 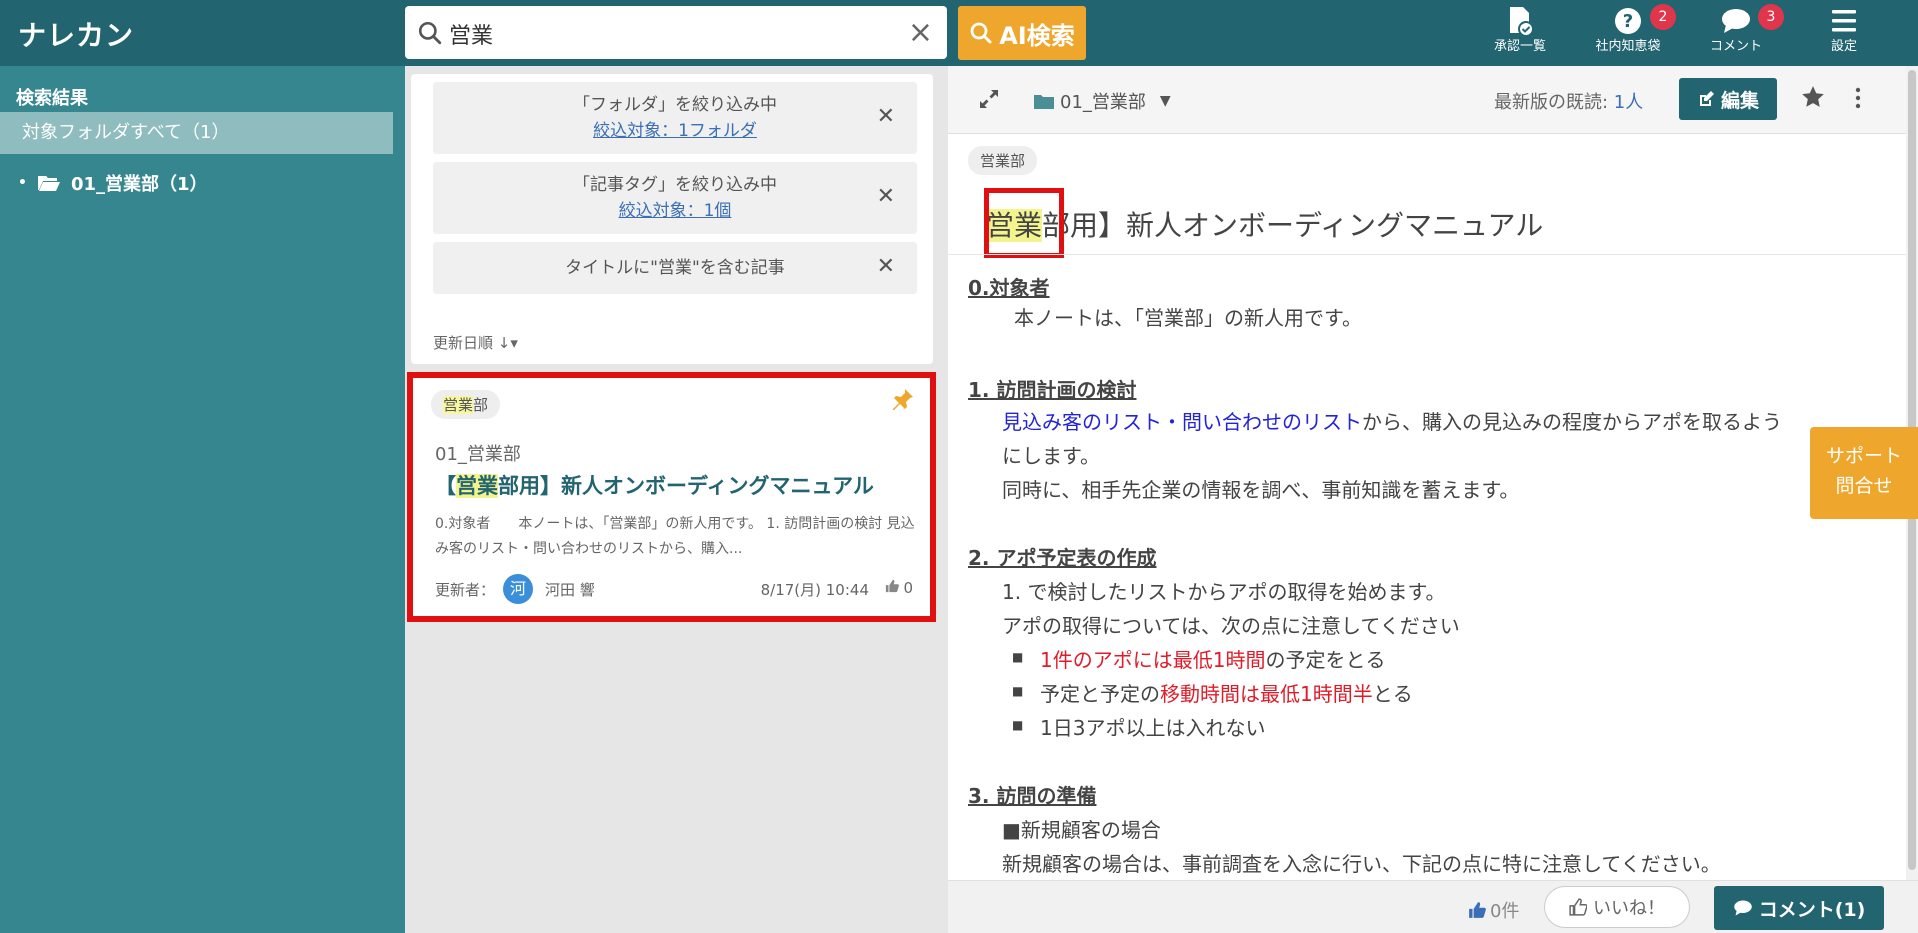 What do you see at coordinates (465, 590) in the screenshot?
I see `updater-label: 更新者：` at bounding box center [465, 590].